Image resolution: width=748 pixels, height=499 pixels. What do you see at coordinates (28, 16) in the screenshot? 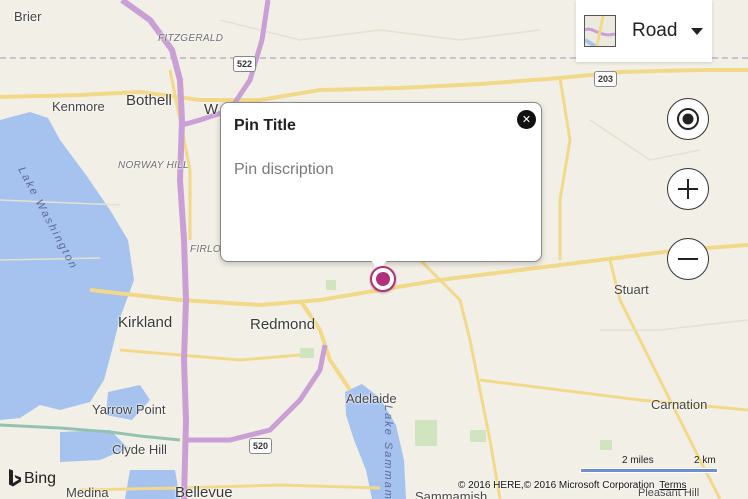
I see `place-label-brier: Brier` at bounding box center [28, 16].